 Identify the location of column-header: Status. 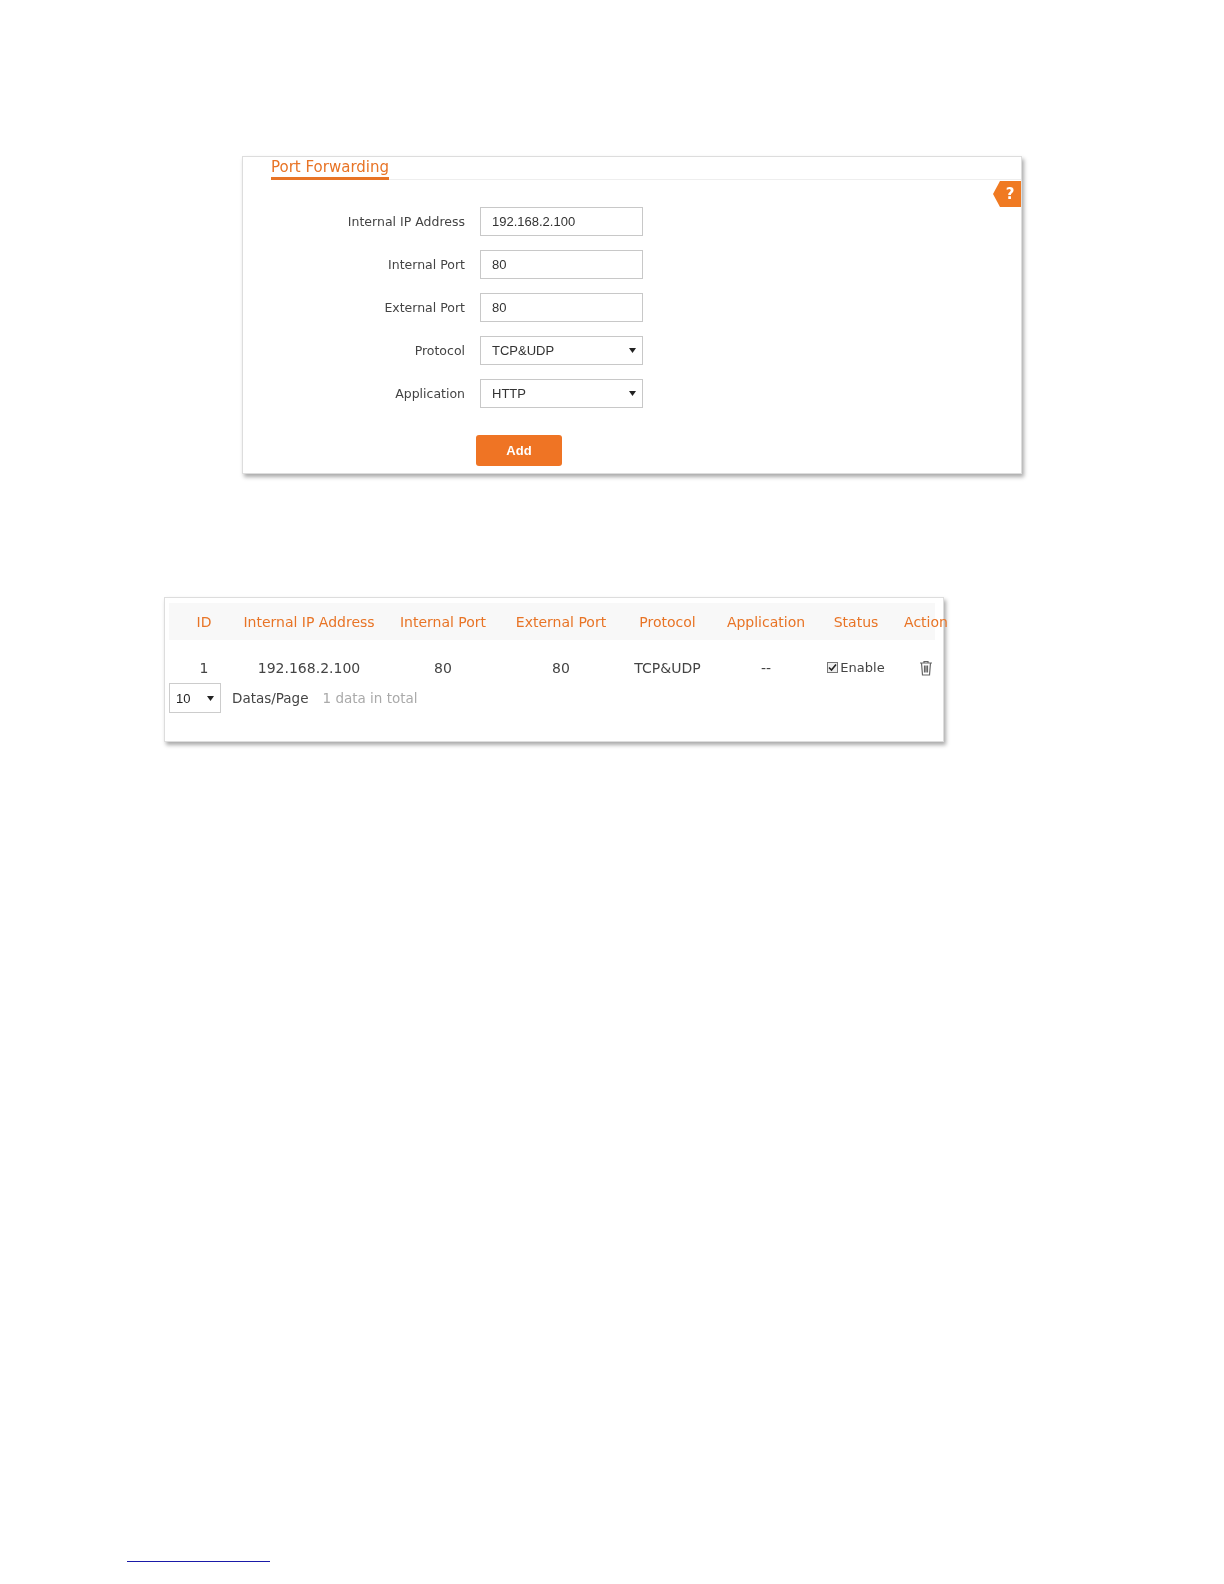
(856, 621).